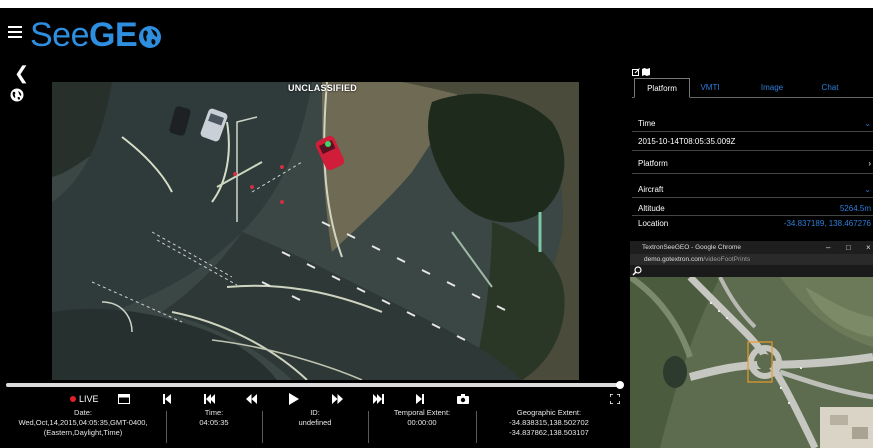 This screenshot has width=873, height=448. I want to click on hamburger-menu-icon, so click(15, 32).